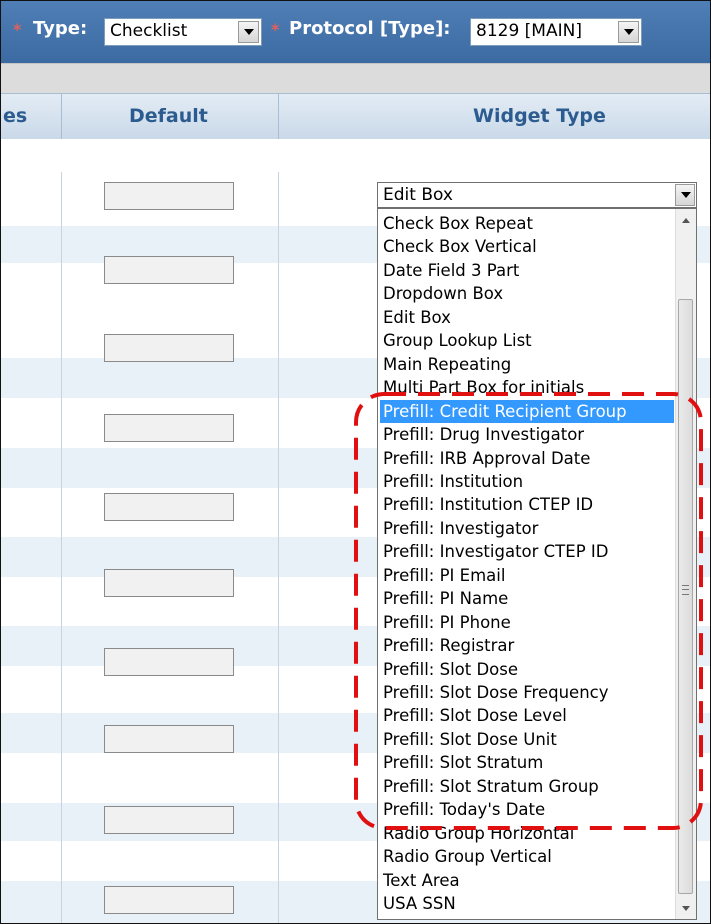 Image resolution: width=711 pixels, height=924 pixels. I want to click on table-header: es Default Widget Type, so click(355, 117).